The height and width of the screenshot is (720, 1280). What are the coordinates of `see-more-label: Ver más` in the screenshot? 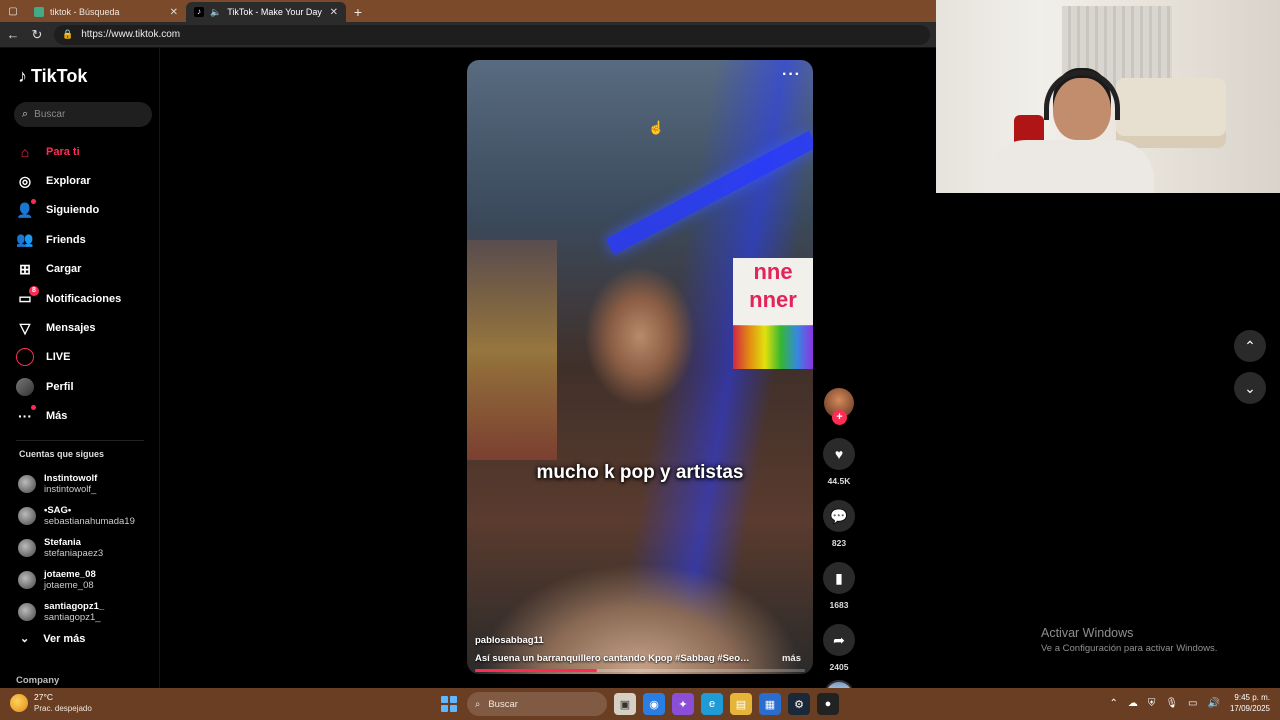 It's located at (64, 638).